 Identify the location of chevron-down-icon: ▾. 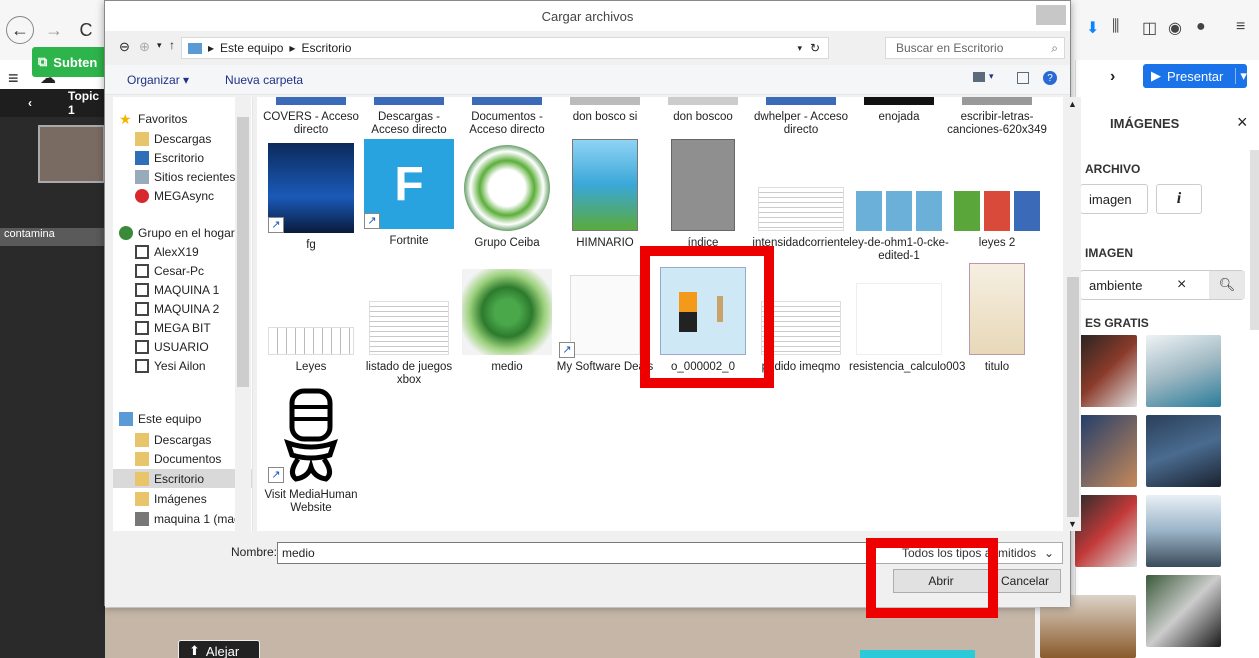
(1241, 76).